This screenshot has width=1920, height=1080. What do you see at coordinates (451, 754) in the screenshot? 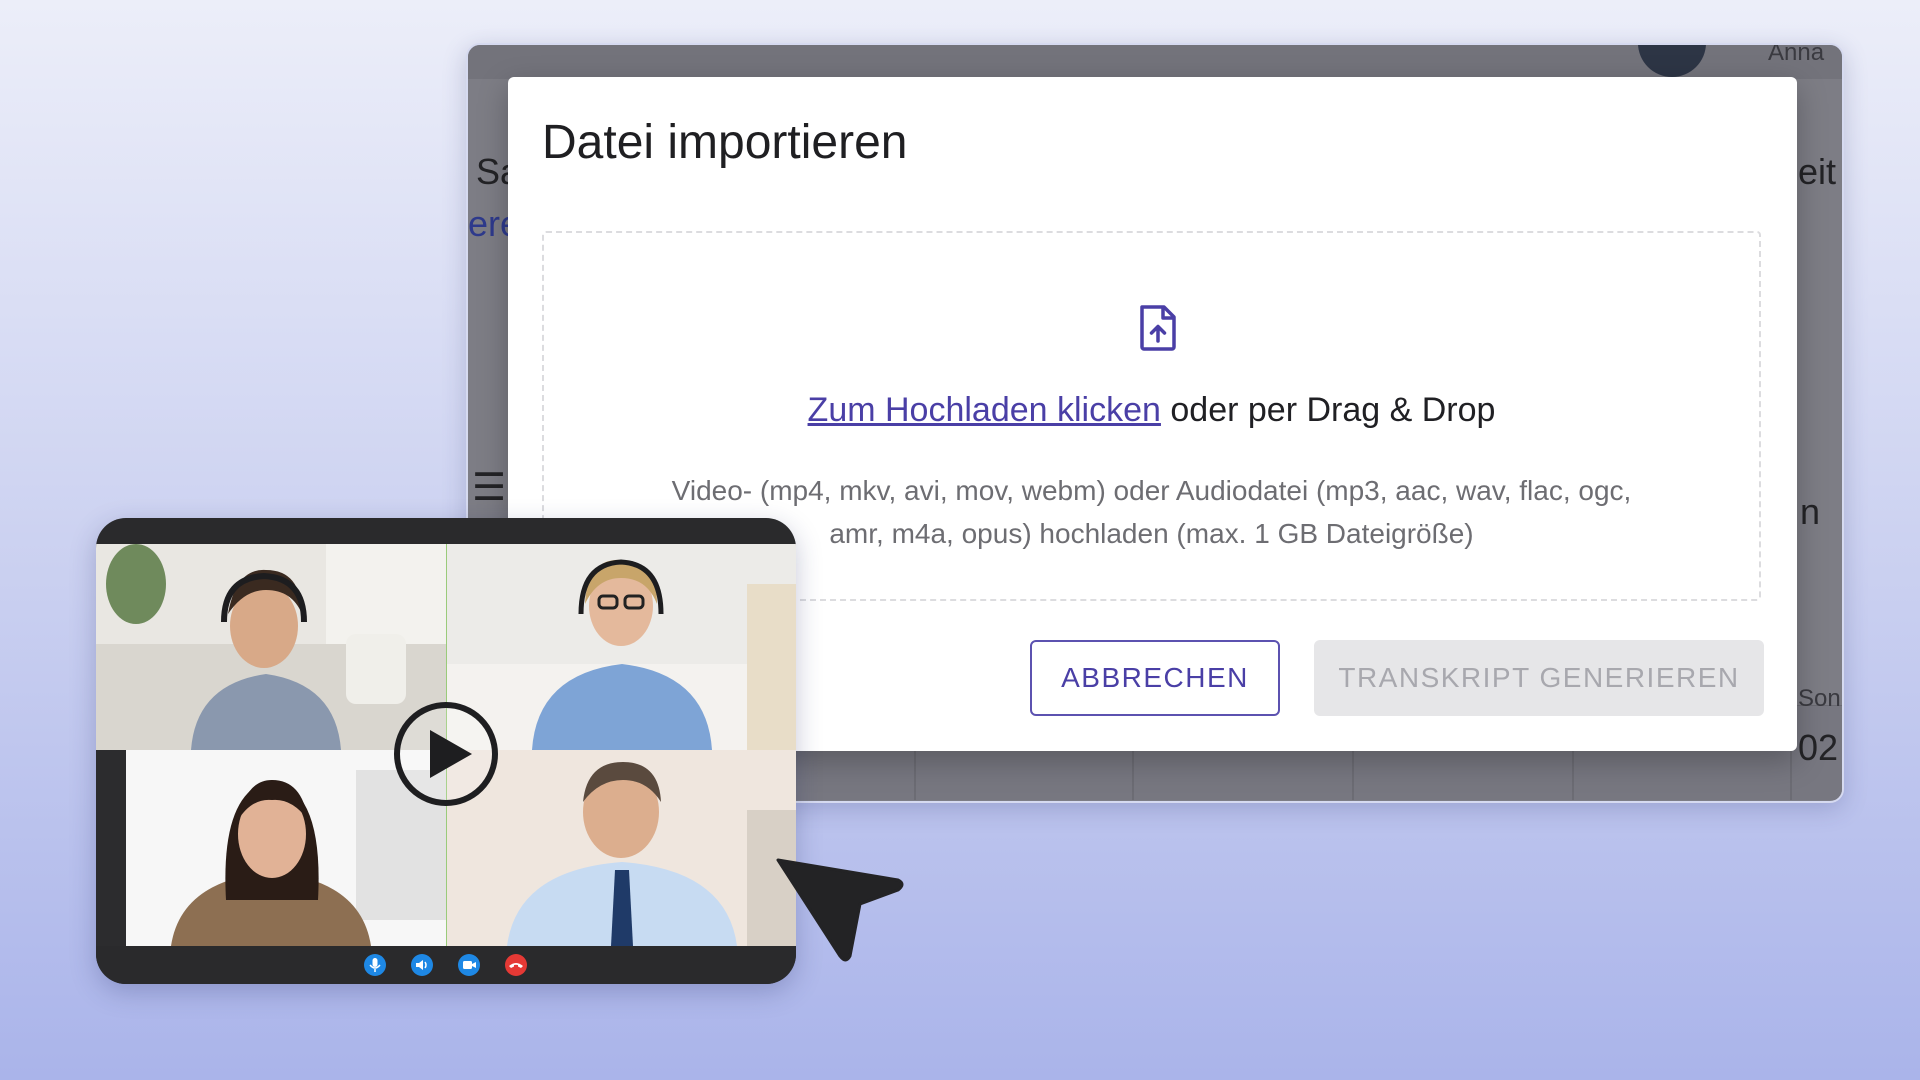
I see `play-icon` at bounding box center [451, 754].